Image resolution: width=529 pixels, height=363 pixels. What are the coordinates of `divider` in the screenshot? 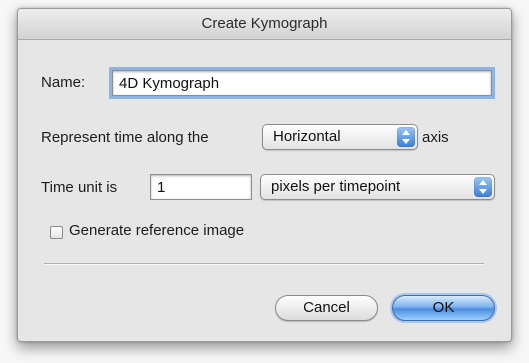 It's located at (264, 264).